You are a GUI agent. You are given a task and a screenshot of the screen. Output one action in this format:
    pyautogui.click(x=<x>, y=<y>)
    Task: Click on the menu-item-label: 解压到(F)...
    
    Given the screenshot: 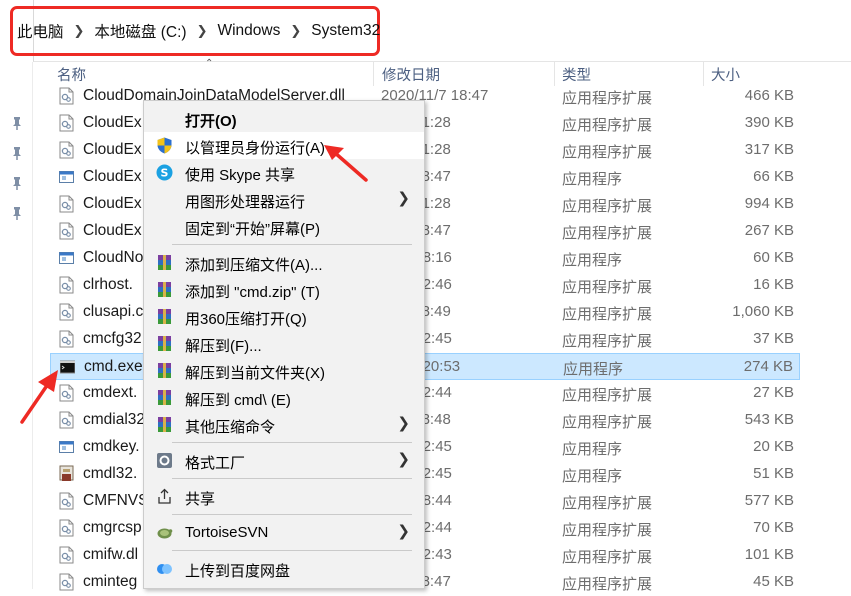 What is the action you would take?
    pyautogui.click(x=223, y=346)
    